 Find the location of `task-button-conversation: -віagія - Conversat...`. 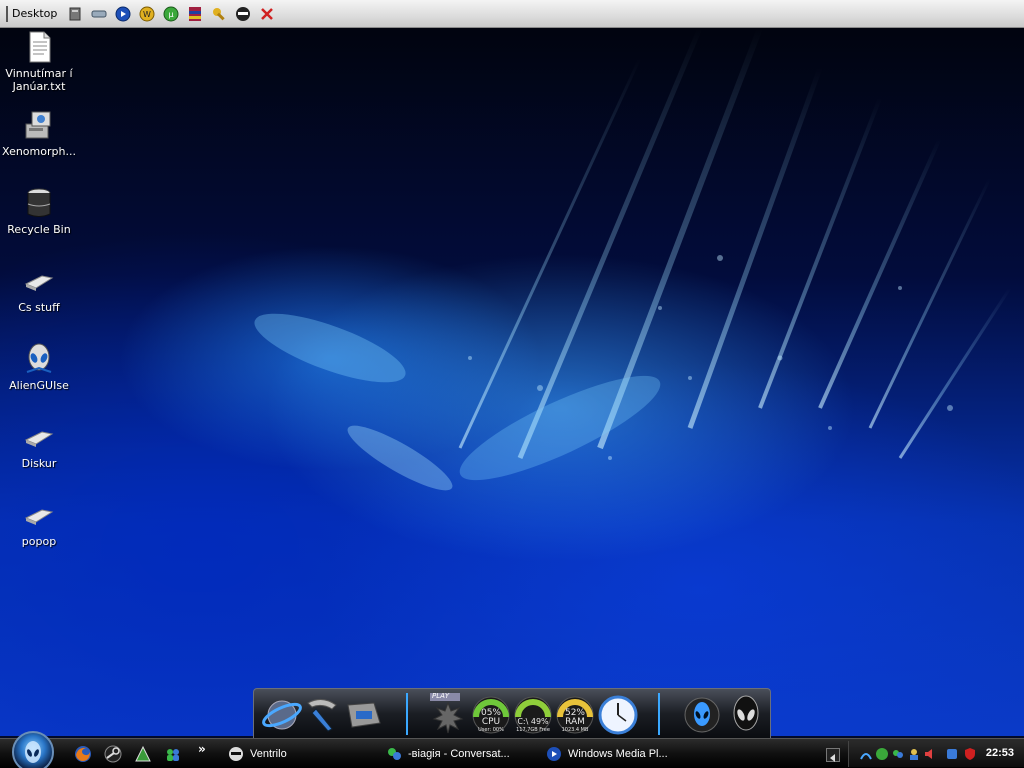

task-button-conversation: -віagія - Conversat... is located at coordinates (455, 754).